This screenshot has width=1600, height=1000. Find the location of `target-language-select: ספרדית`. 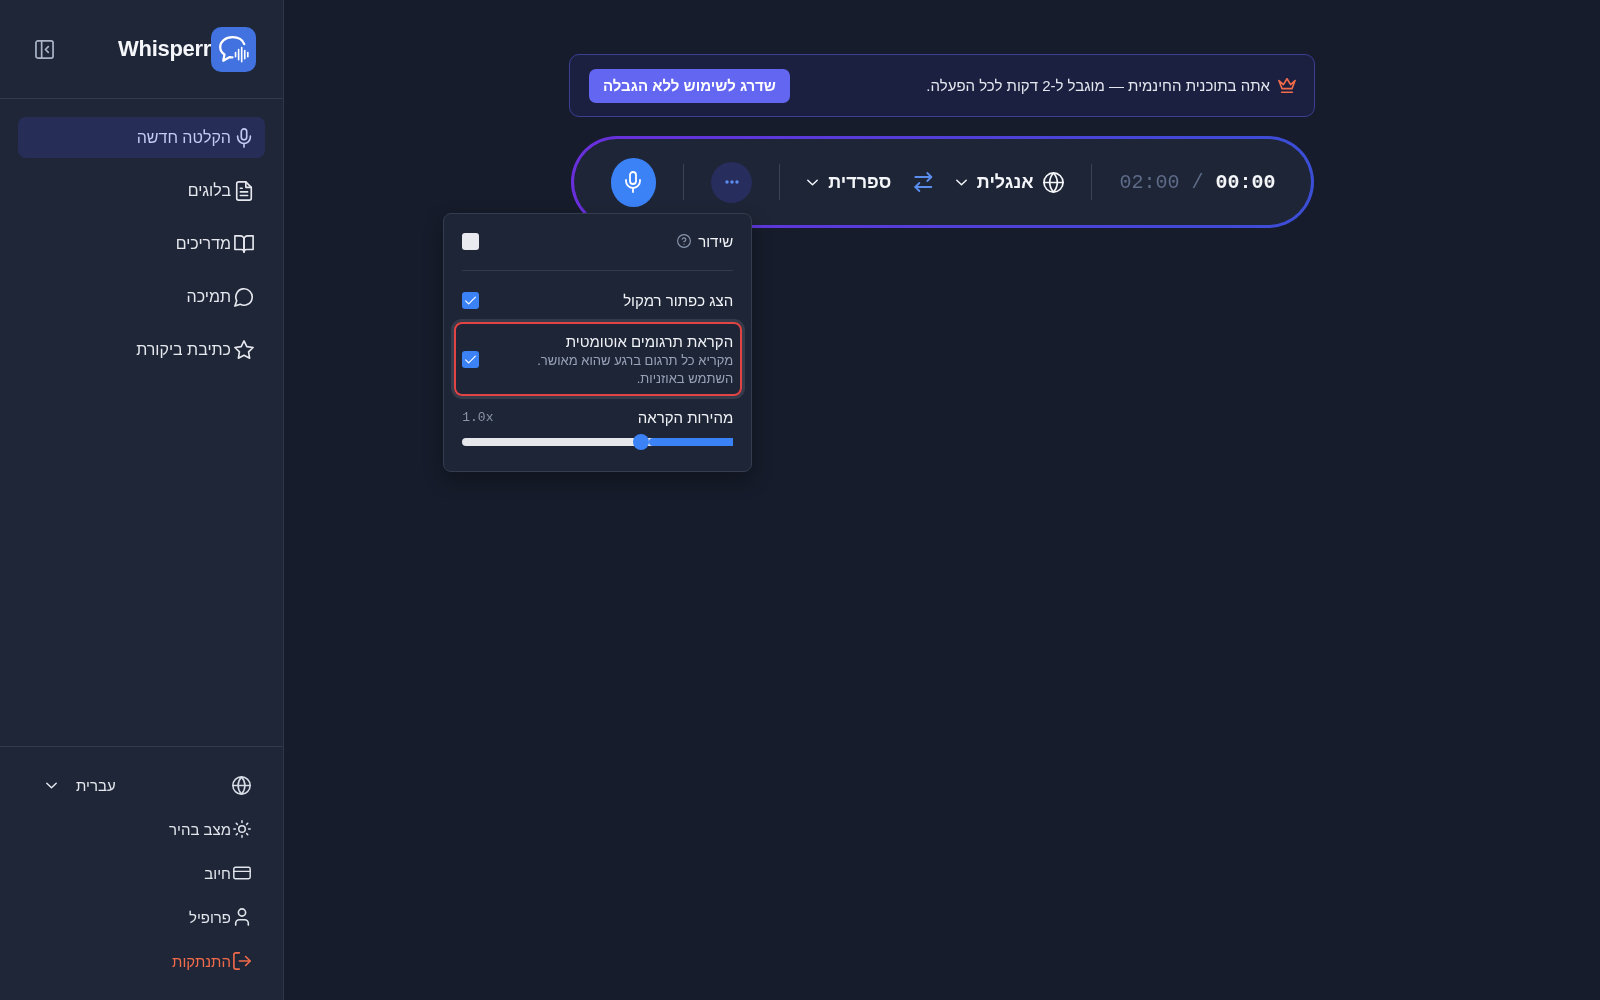

target-language-select: ספרדית is located at coordinates (849, 182).